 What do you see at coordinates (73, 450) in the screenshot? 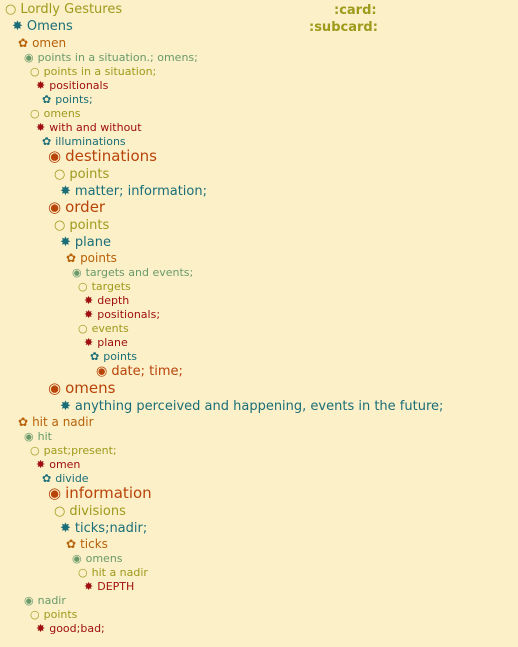
I see `outline-item: ○ past;present;` at bounding box center [73, 450].